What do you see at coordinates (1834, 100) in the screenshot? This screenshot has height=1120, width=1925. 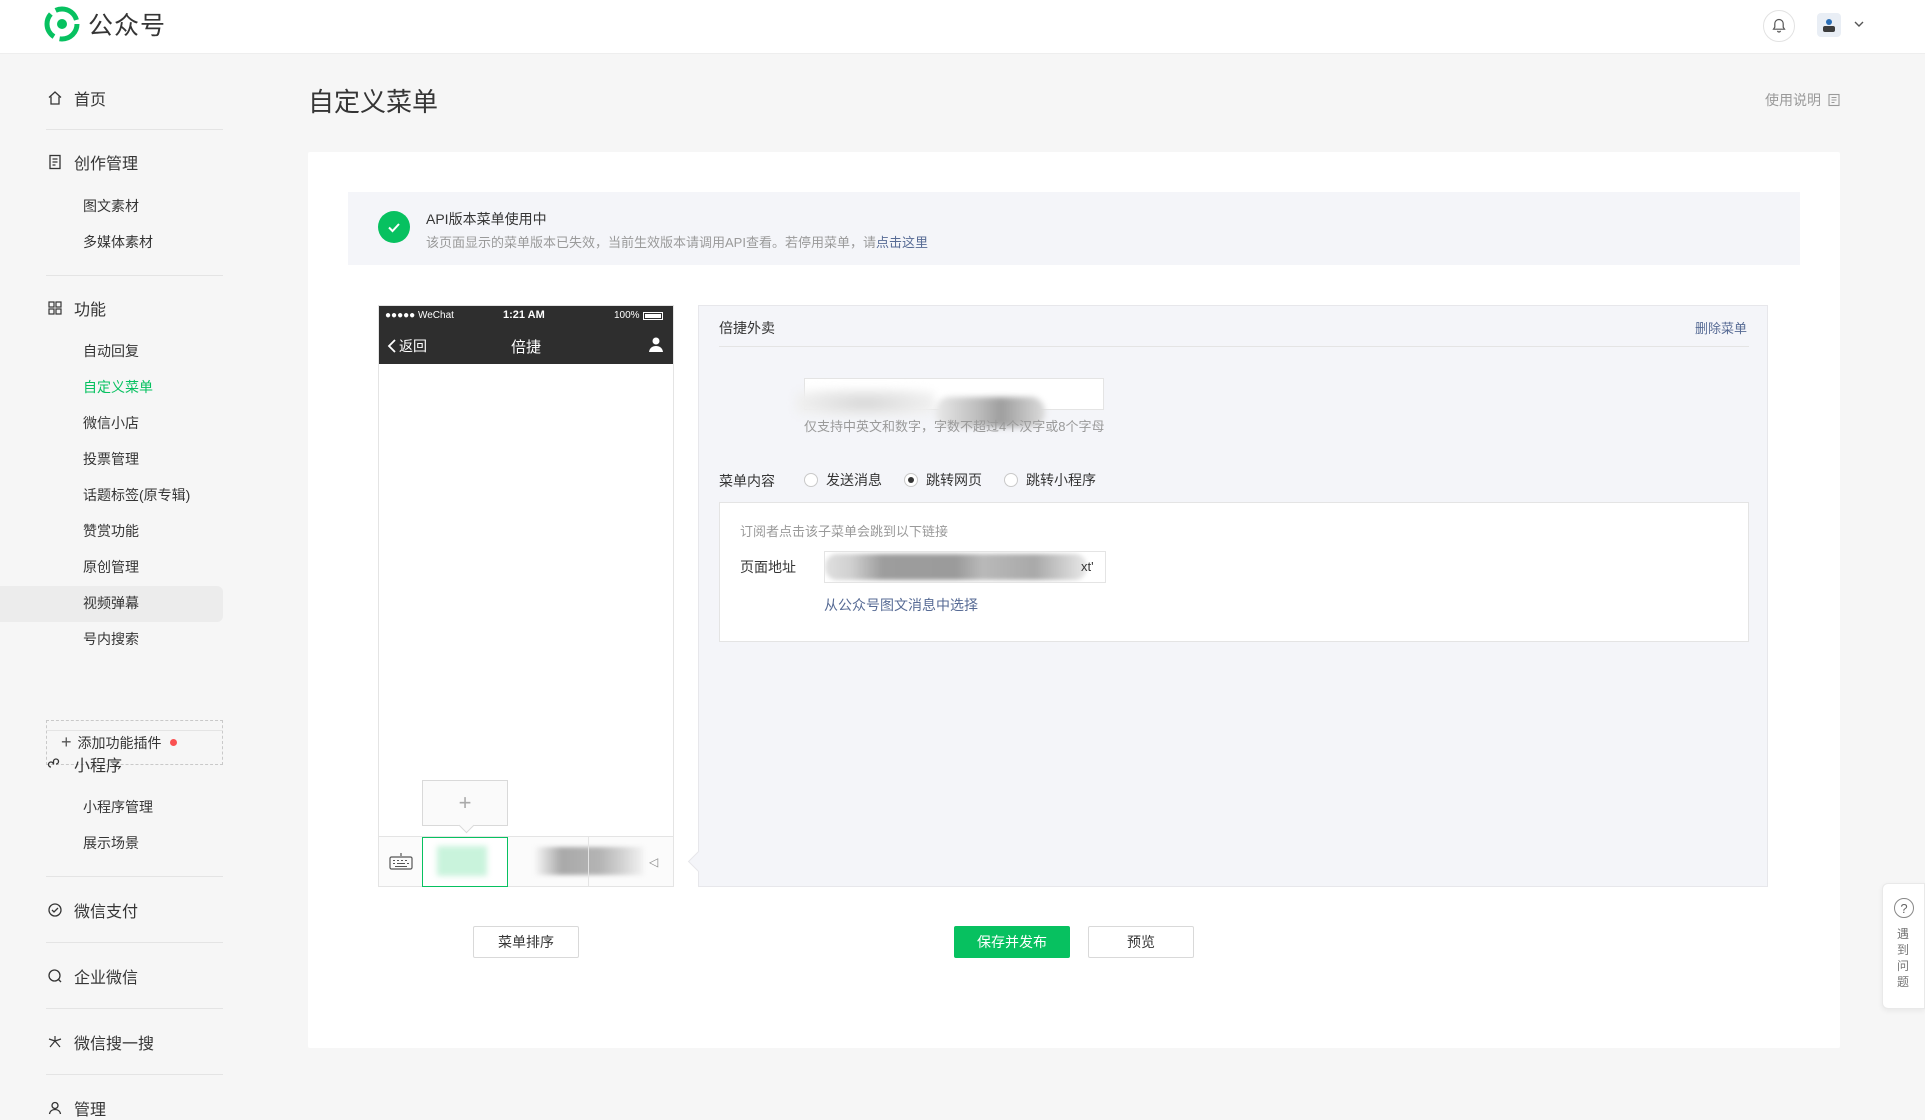 I see `document-icon` at bounding box center [1834, 100].